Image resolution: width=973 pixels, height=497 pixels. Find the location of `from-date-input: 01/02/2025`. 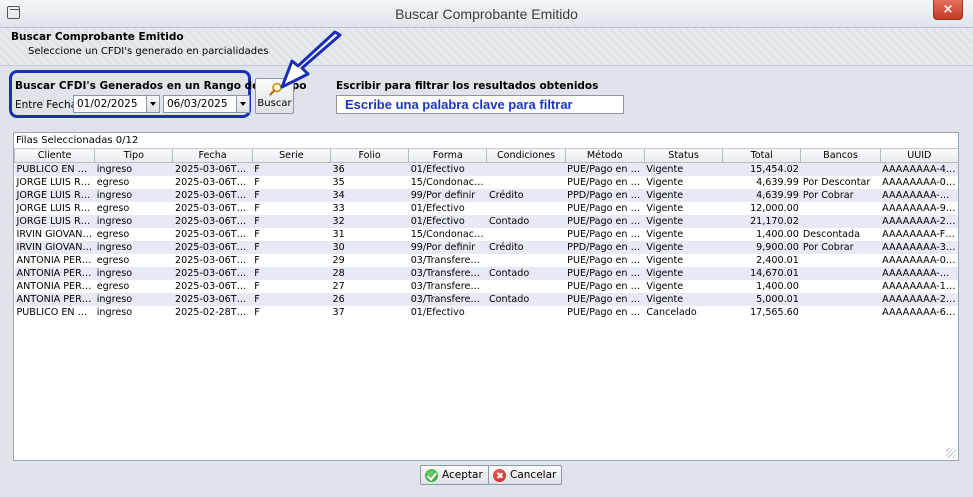

from-date-input: 01/02/2025 is located at coordinates (110, 104).